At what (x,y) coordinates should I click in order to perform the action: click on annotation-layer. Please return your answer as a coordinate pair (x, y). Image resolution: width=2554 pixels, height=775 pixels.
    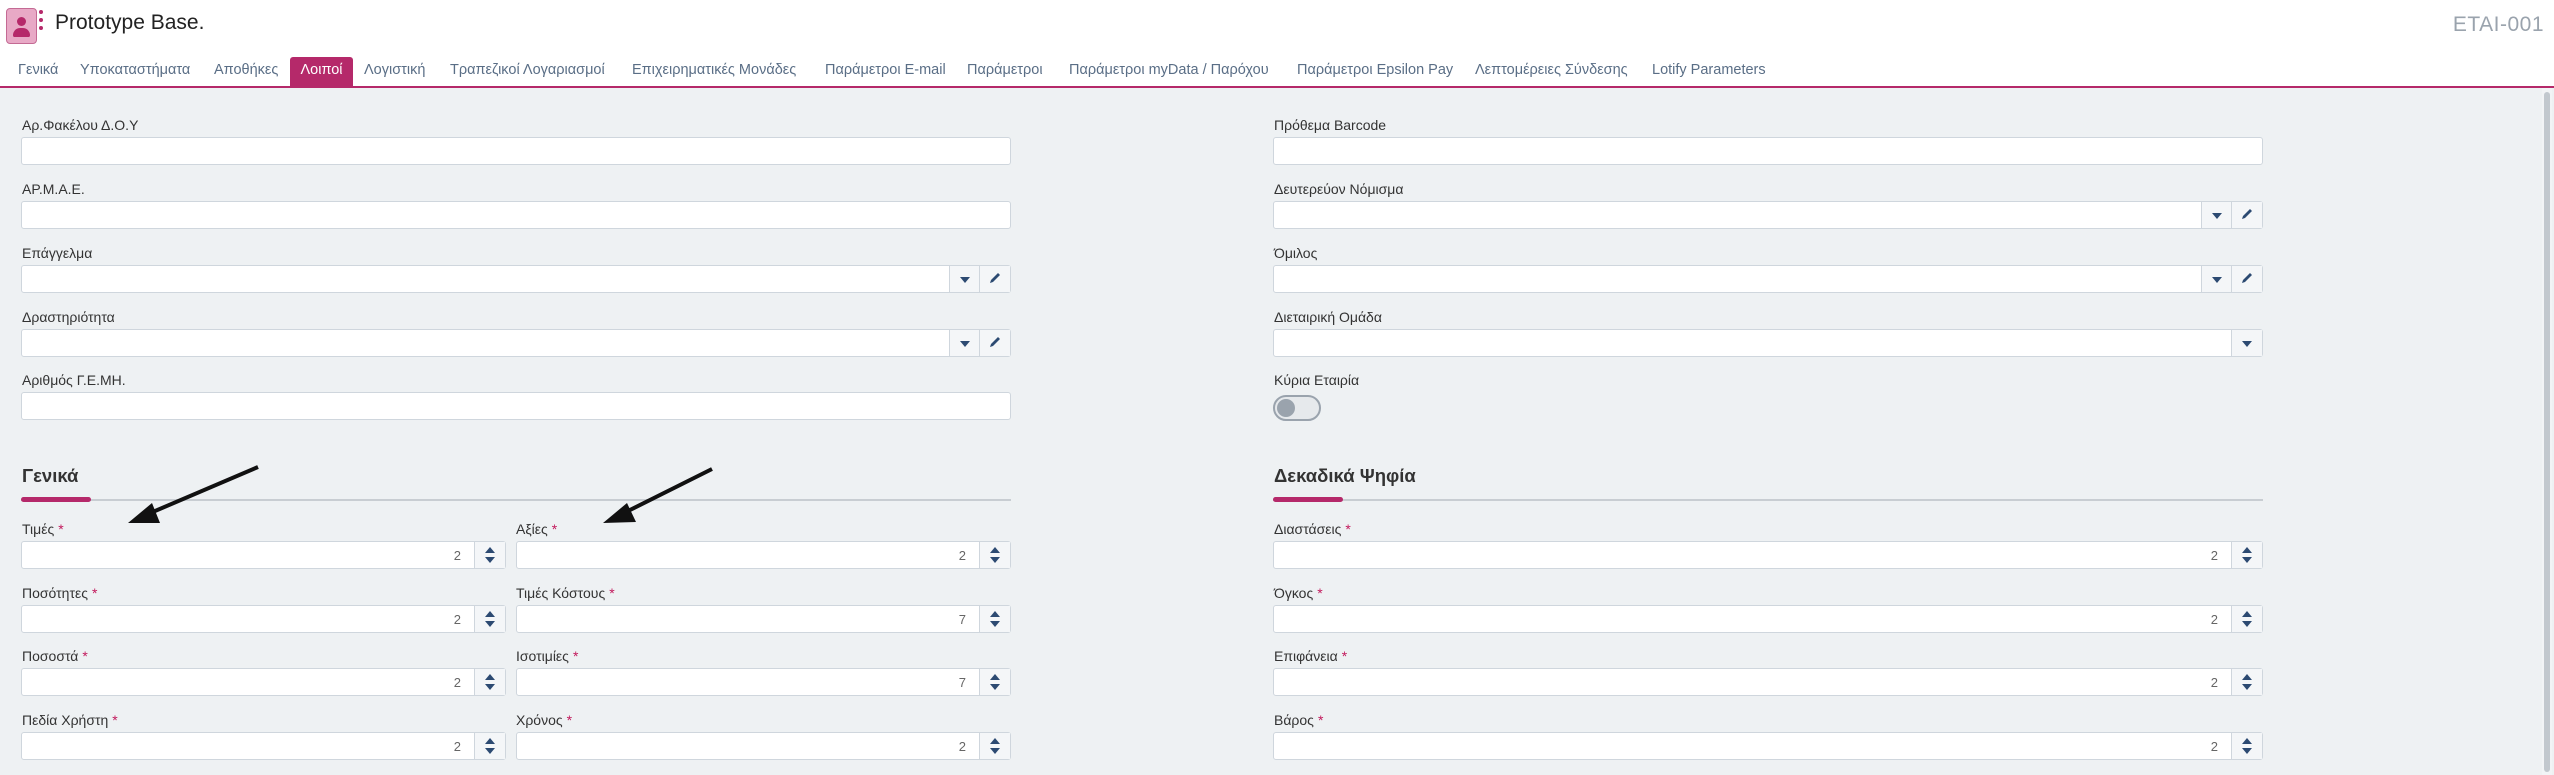
    Looking at the image, I should click on (420, 494).